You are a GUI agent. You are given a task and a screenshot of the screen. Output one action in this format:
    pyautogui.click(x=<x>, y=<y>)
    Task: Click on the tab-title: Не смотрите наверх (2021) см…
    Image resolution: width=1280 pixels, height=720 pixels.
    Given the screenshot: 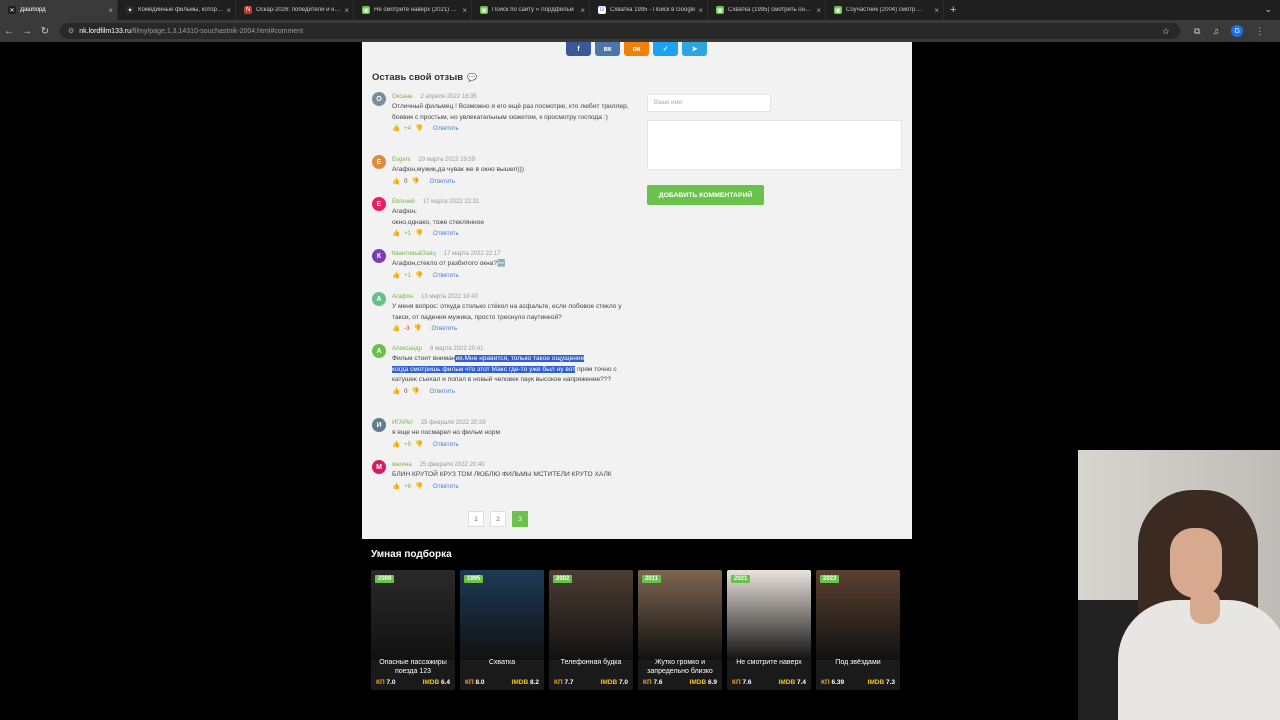 What is the action you would take?
    pyautogui.click(x=417, y=10)
    